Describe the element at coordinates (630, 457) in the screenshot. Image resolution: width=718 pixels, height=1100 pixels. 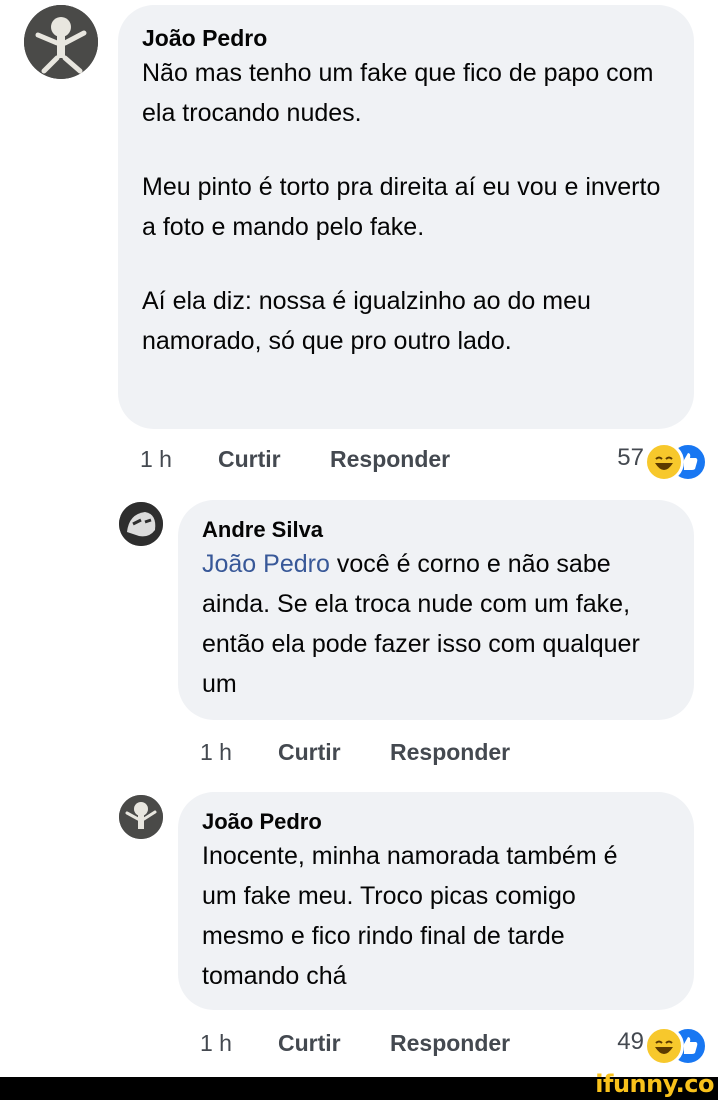
I see `reaction-count: 57` at that location.